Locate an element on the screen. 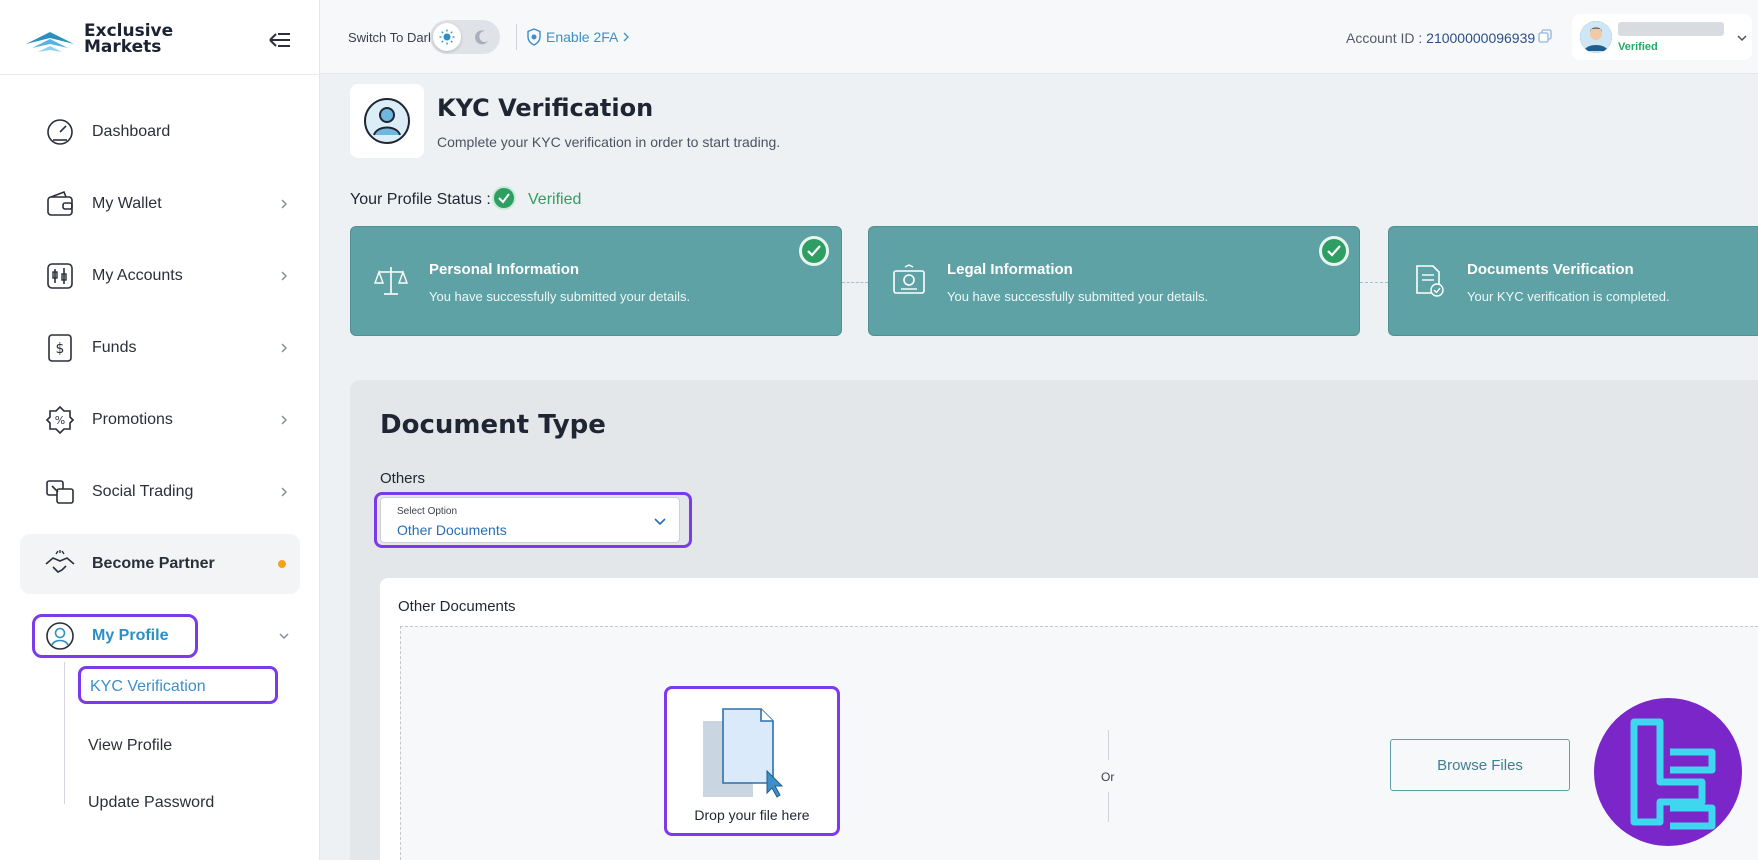 This screenshot has width=1758, height=860. sidebar-item-funds: $ Funds is located at coordinates (160, 348).